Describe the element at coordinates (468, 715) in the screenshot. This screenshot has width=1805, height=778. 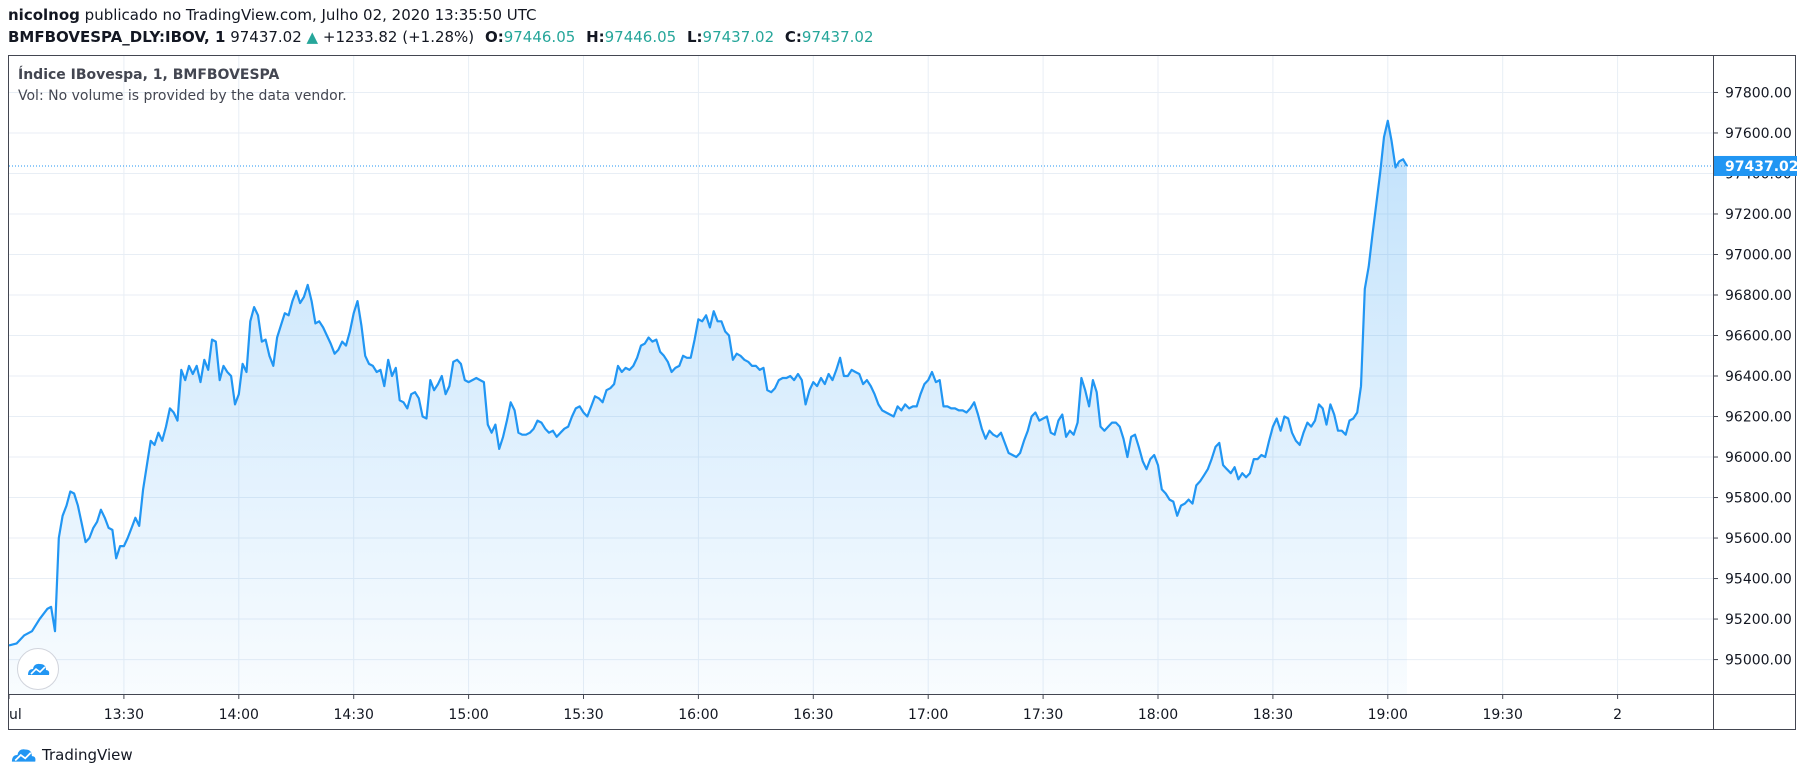
I see `x-tick-label: 15:00` at that location.